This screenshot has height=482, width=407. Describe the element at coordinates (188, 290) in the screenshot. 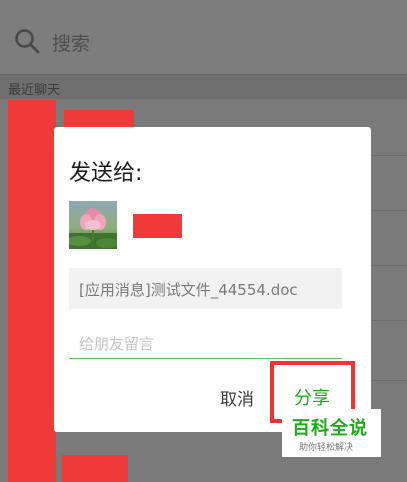

I see `message-preview-text: [应用消息]测试文件_44554.doc` at that location.